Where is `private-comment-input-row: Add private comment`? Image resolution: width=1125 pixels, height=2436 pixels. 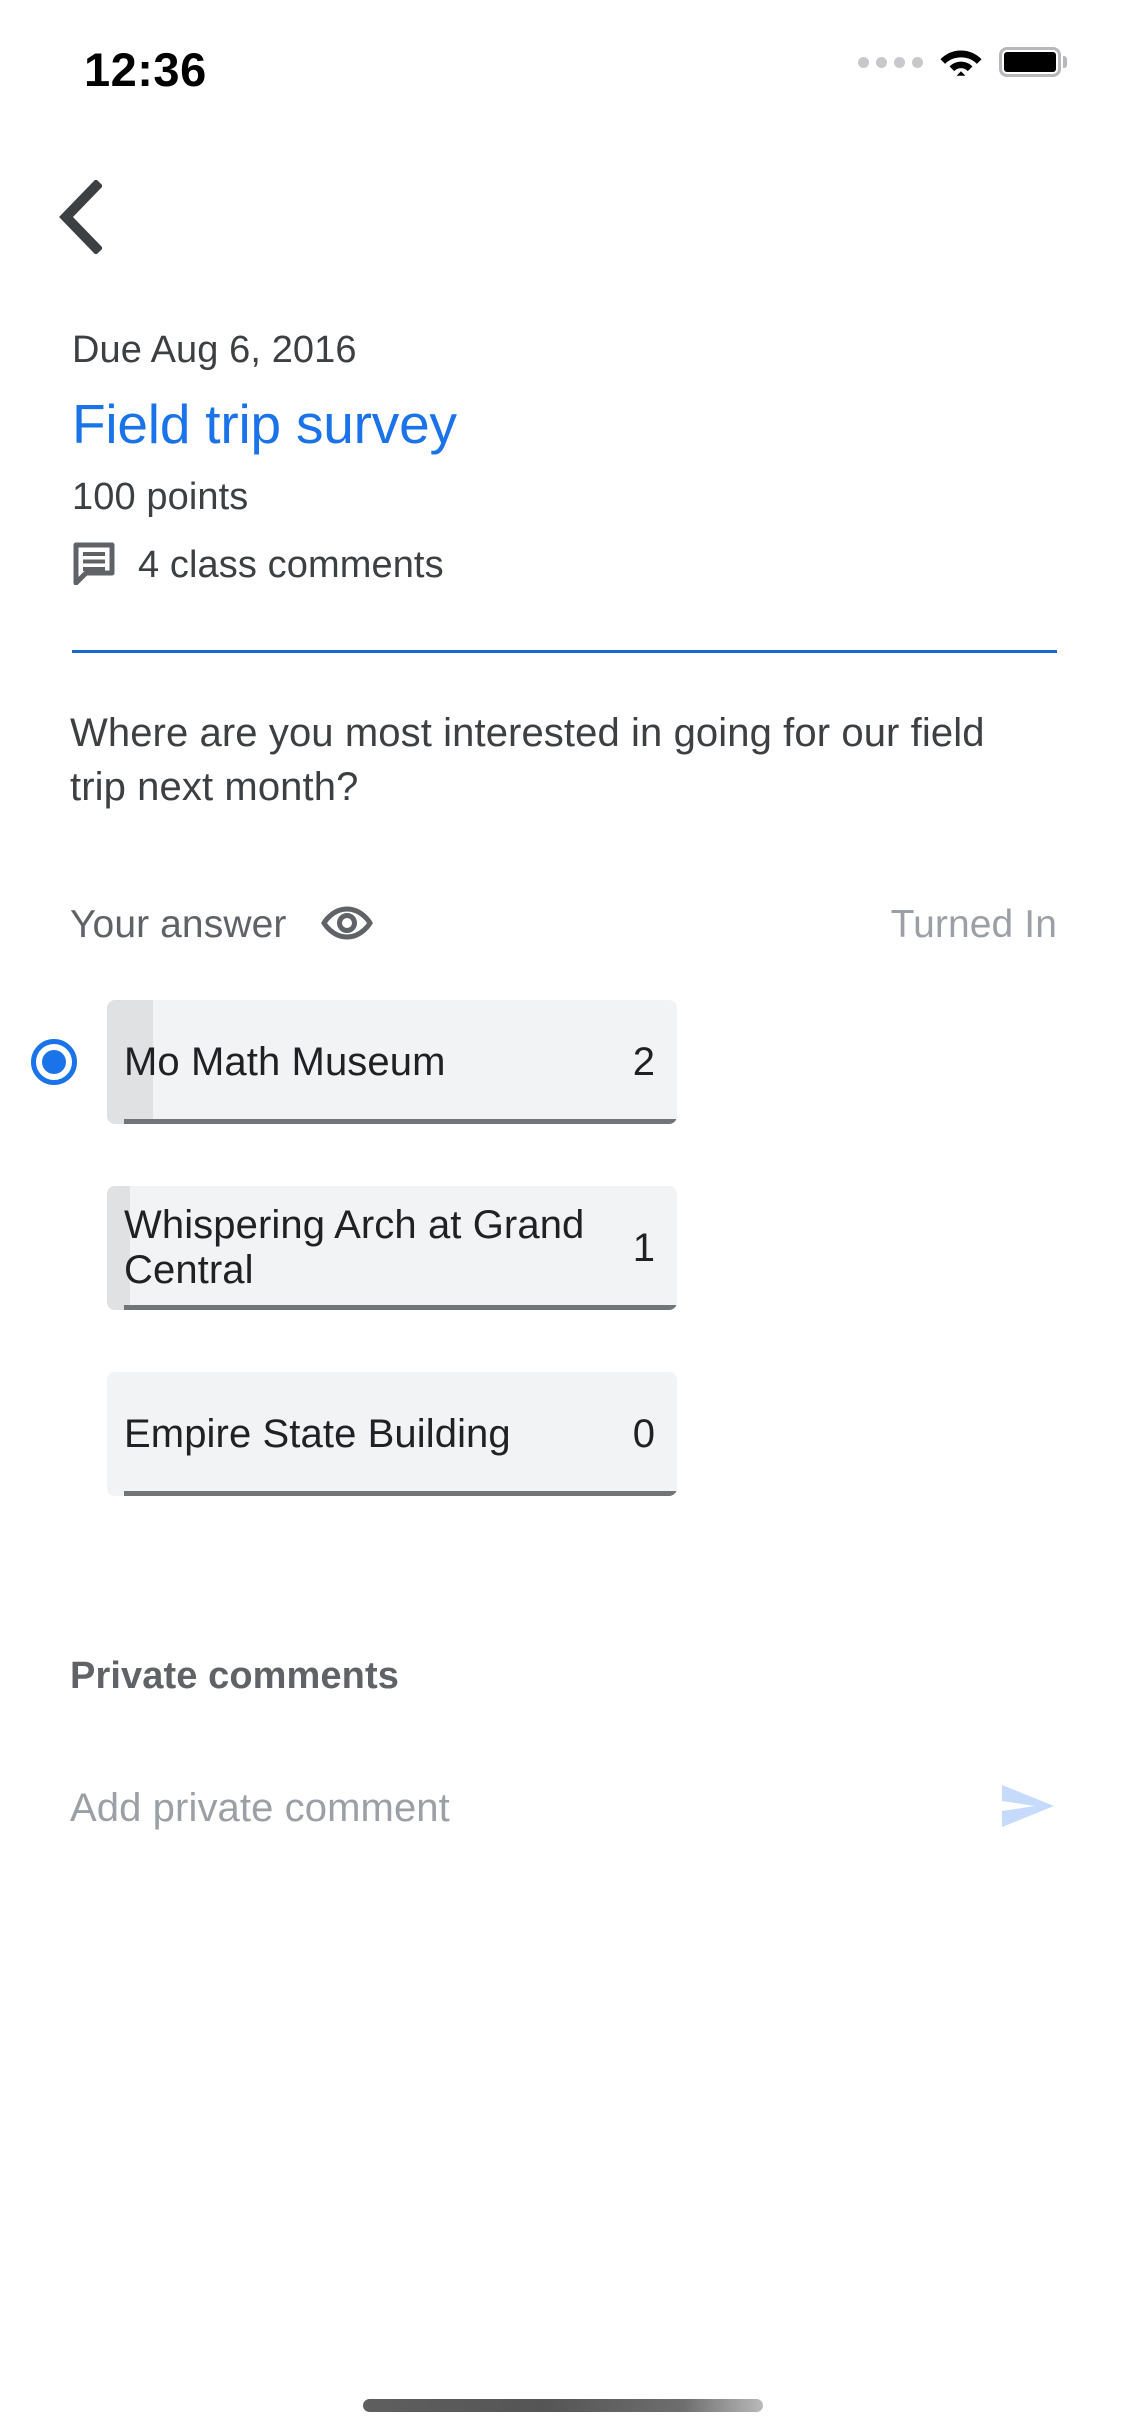 private-comment-input-row: Add private comment is located at coordinates (563, 1808).